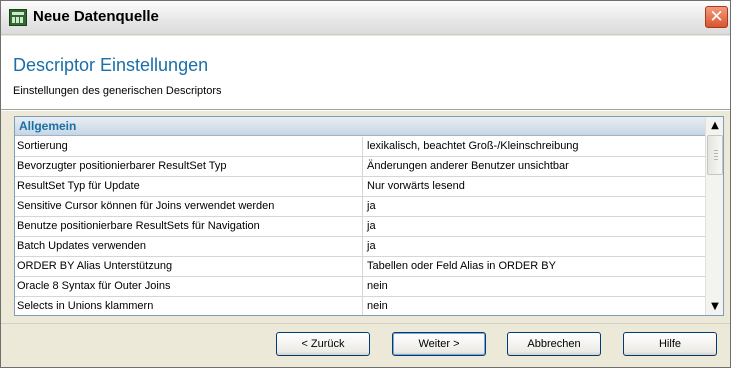 Image resolution: width=731 pixels, height=368 pixels. What do you see at coordinates (189, 306) in the screenshot?
I see `property-name: Selects in Unions klammern` at bounding box center [189, 306].